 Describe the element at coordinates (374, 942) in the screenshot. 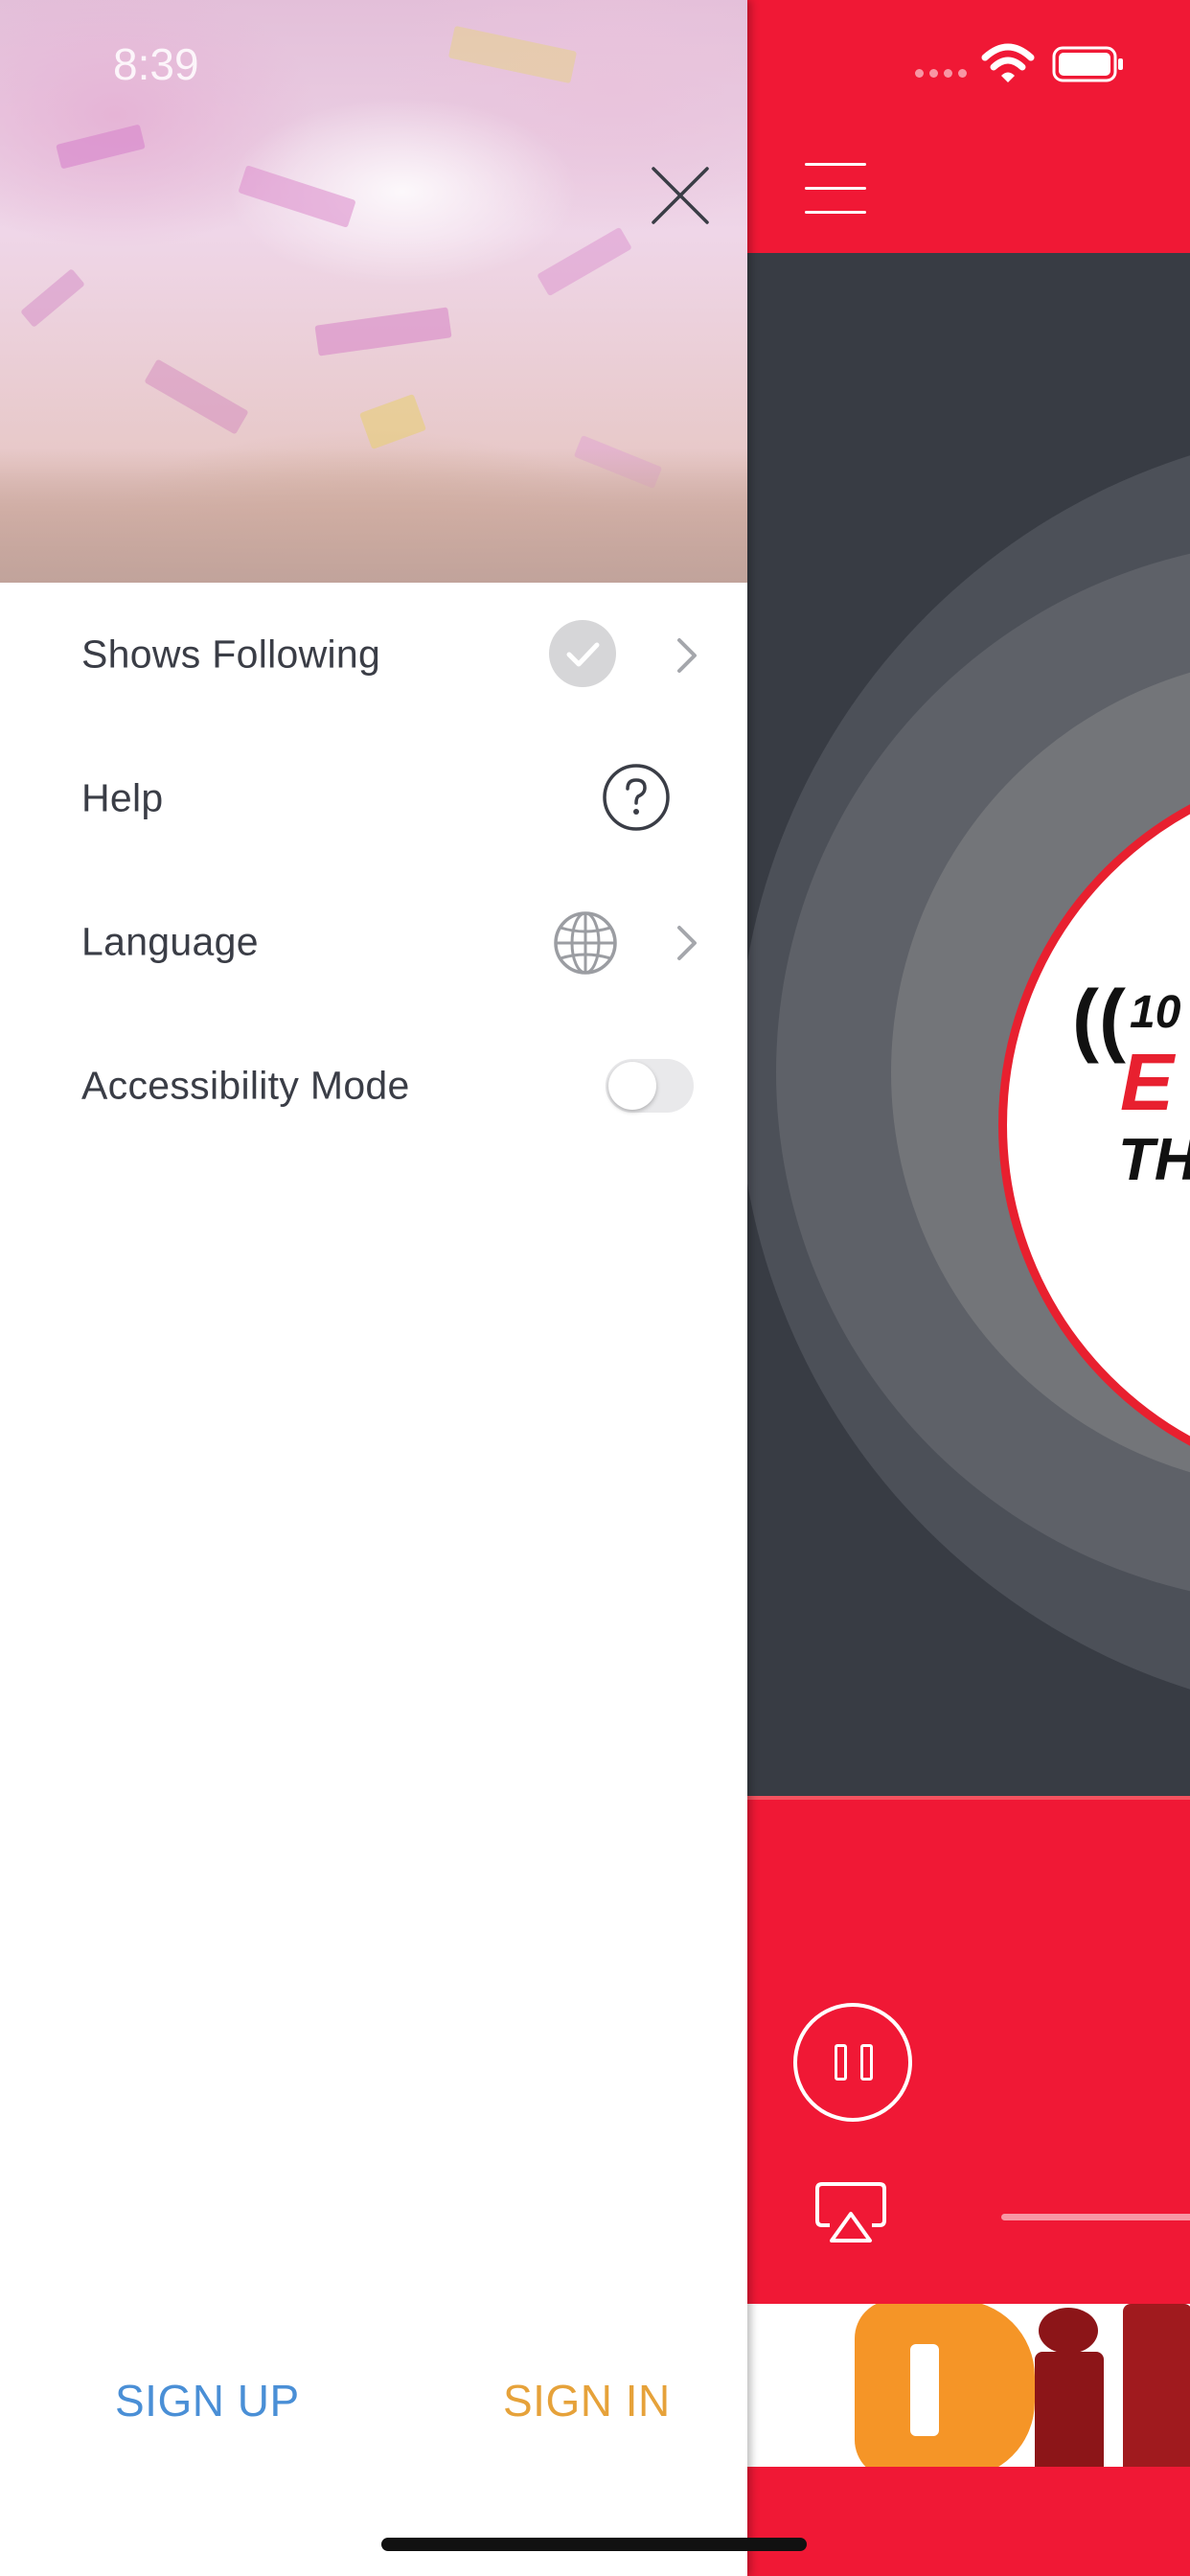

I see `menu-item-language: Language` at that location.